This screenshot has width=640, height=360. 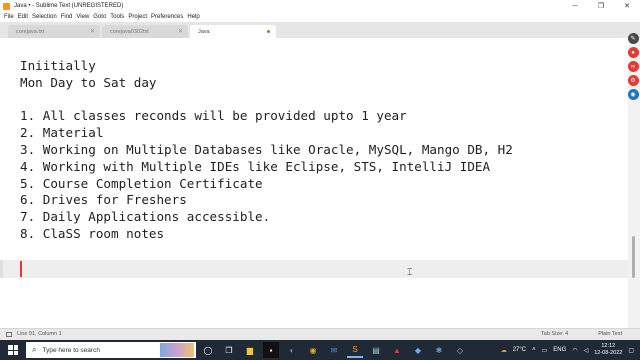 I want to click on mail-icon: ✉, so click(x=334, y=350).